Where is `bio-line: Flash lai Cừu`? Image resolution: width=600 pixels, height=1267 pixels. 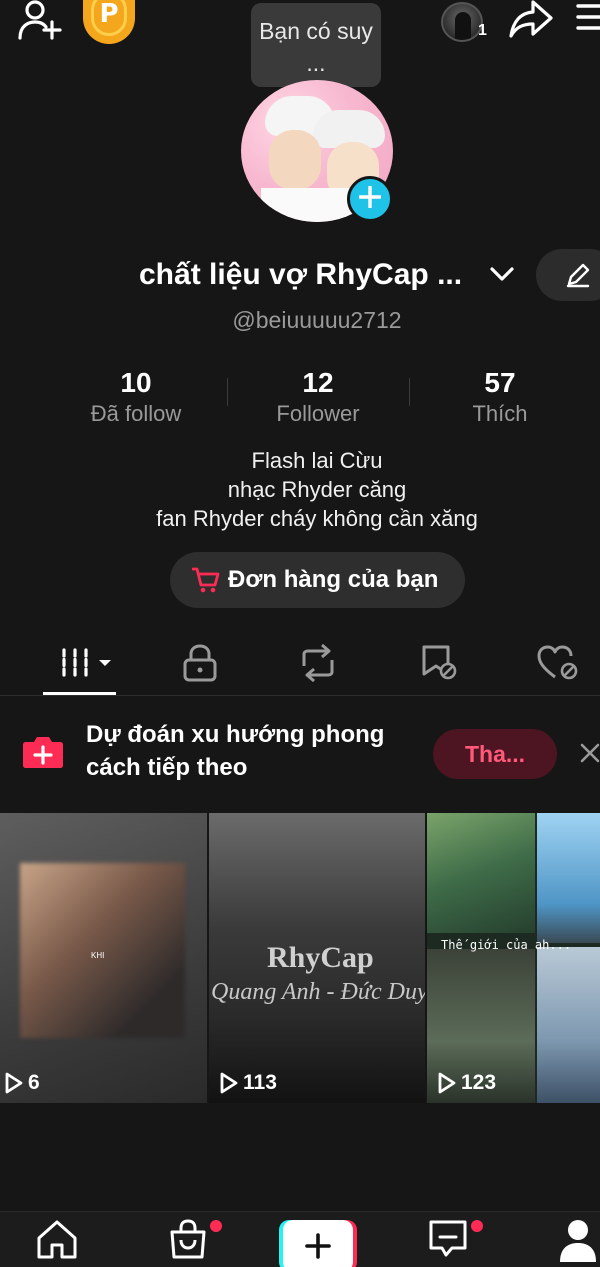 bio-line: Flash lai Cừu is located at coordinates (317, 460).